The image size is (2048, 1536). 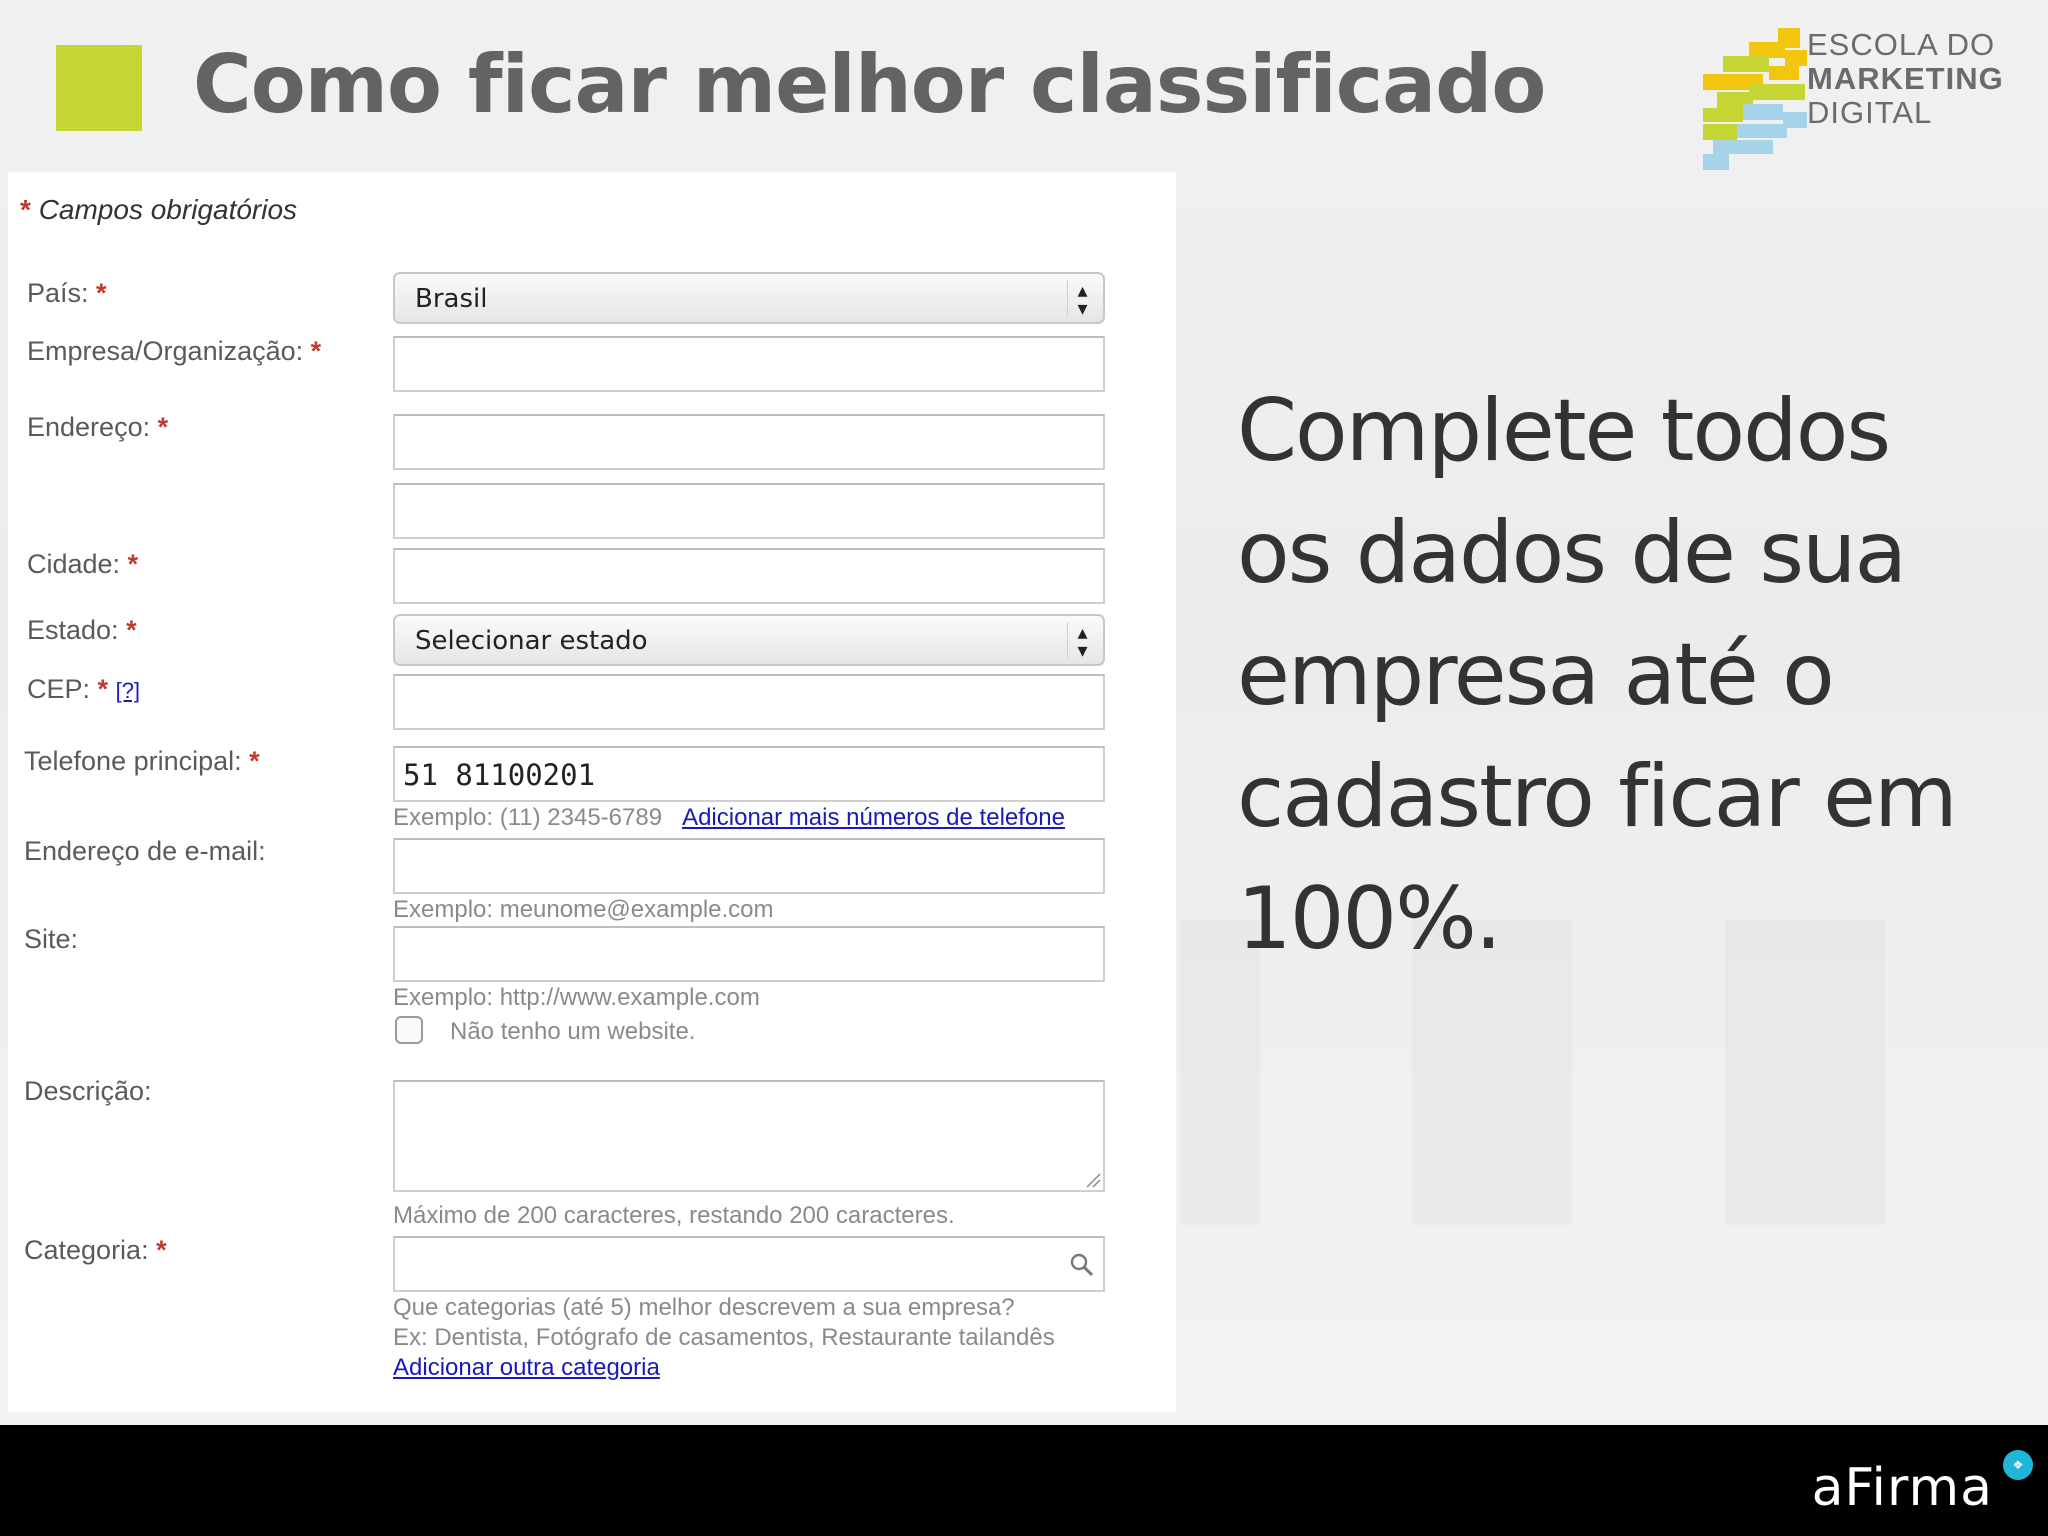 What do you see at coordinates (1755, 99) in the screenshot?
I see `logo-mark-icon` at bounding box center [1755, 99].